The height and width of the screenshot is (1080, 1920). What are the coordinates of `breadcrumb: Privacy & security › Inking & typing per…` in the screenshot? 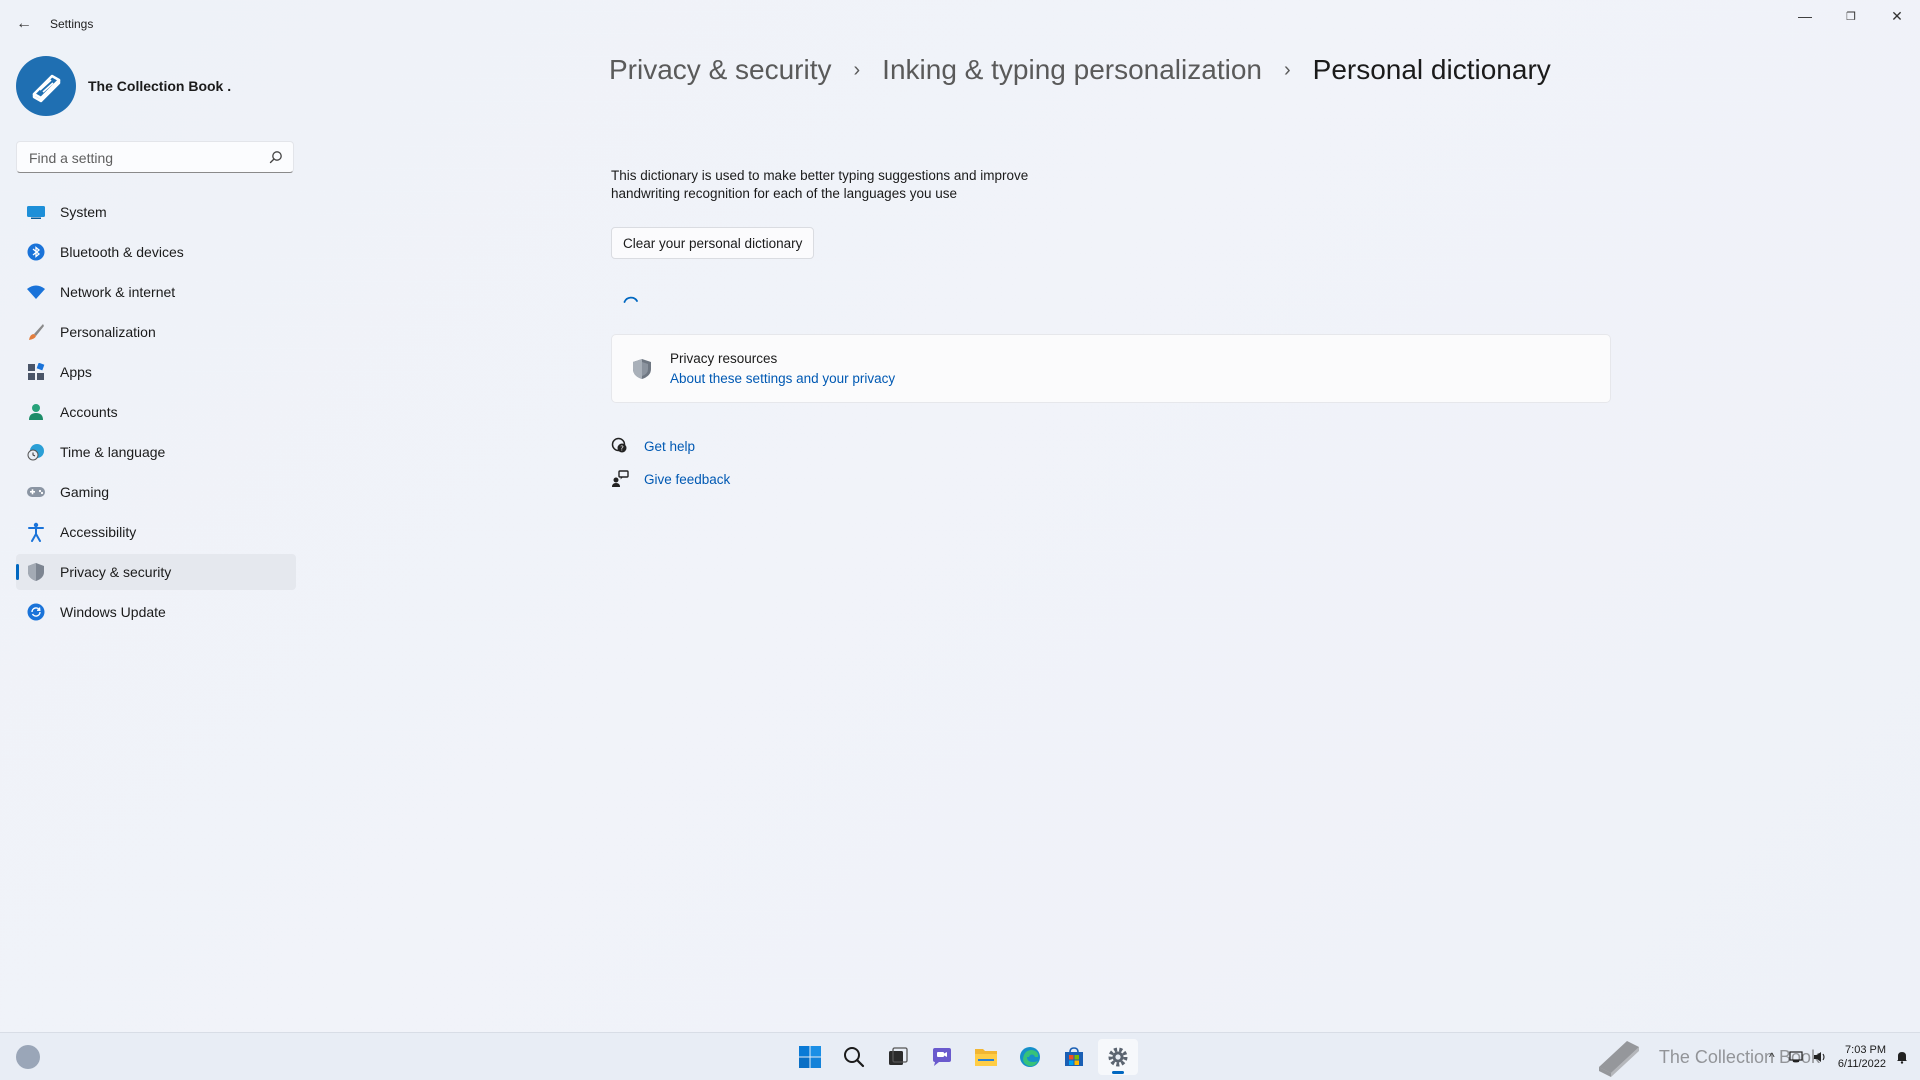 It's located at (1080, 70).